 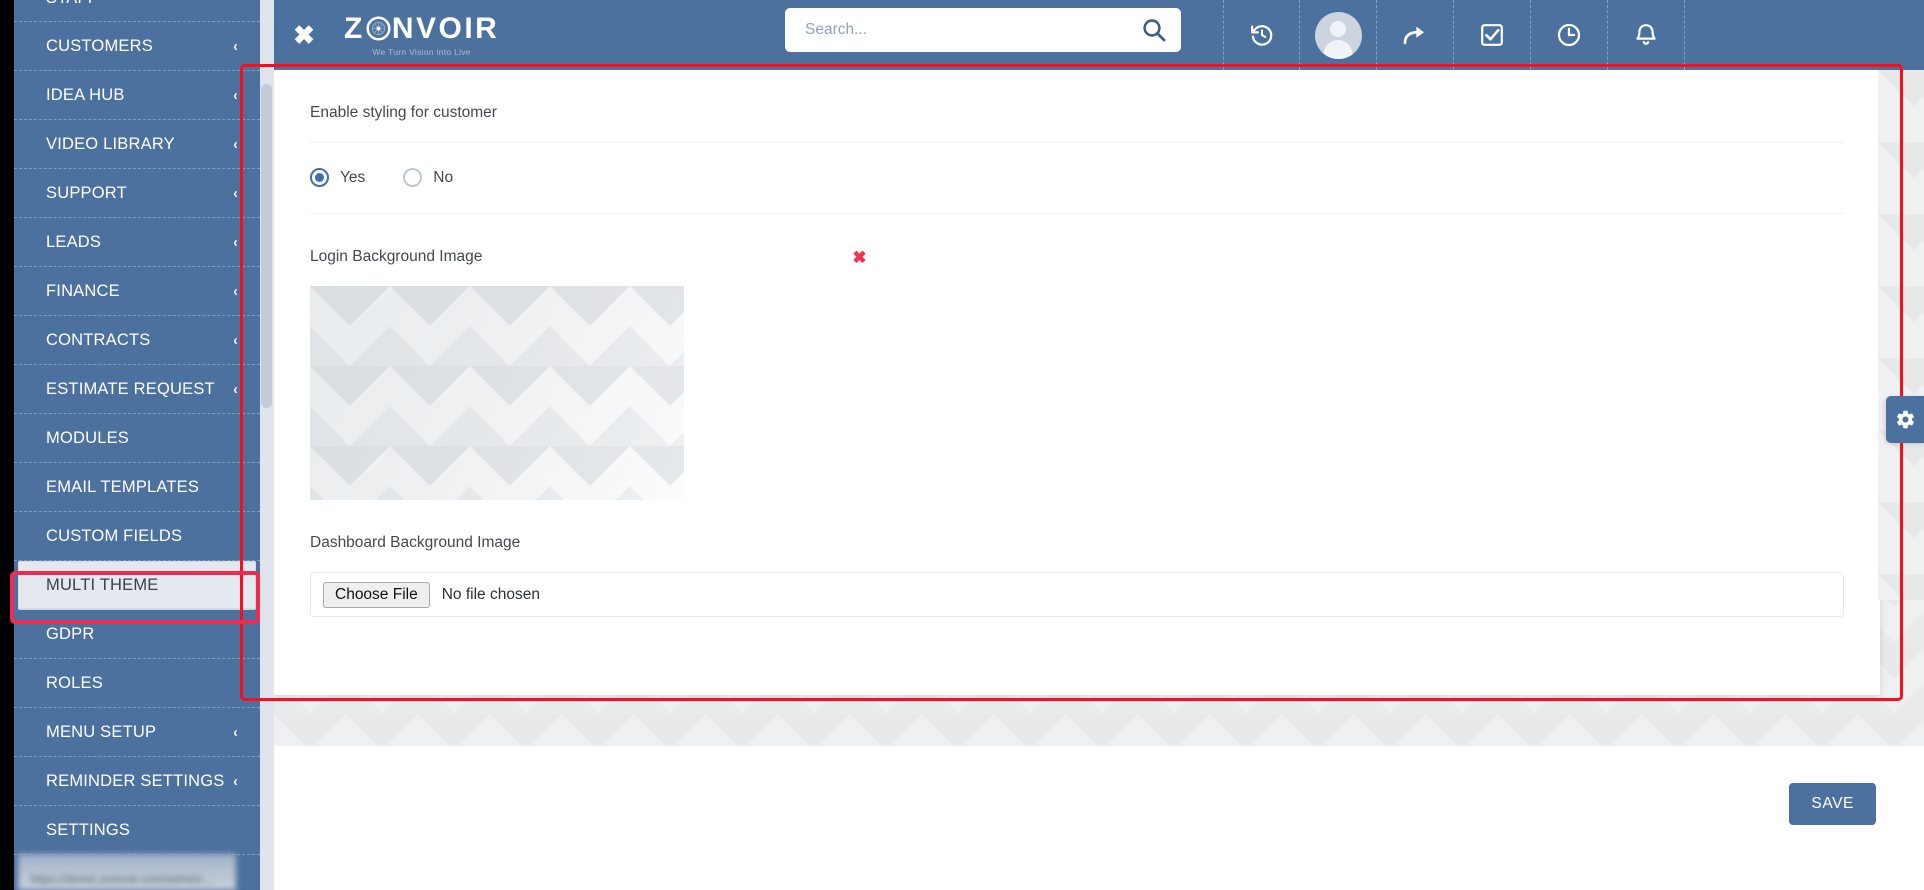 What do you see at coordinates (353, 177) in the screenshot?
I see `radio-label-yes: Yes` at bounding box center [353, 177].